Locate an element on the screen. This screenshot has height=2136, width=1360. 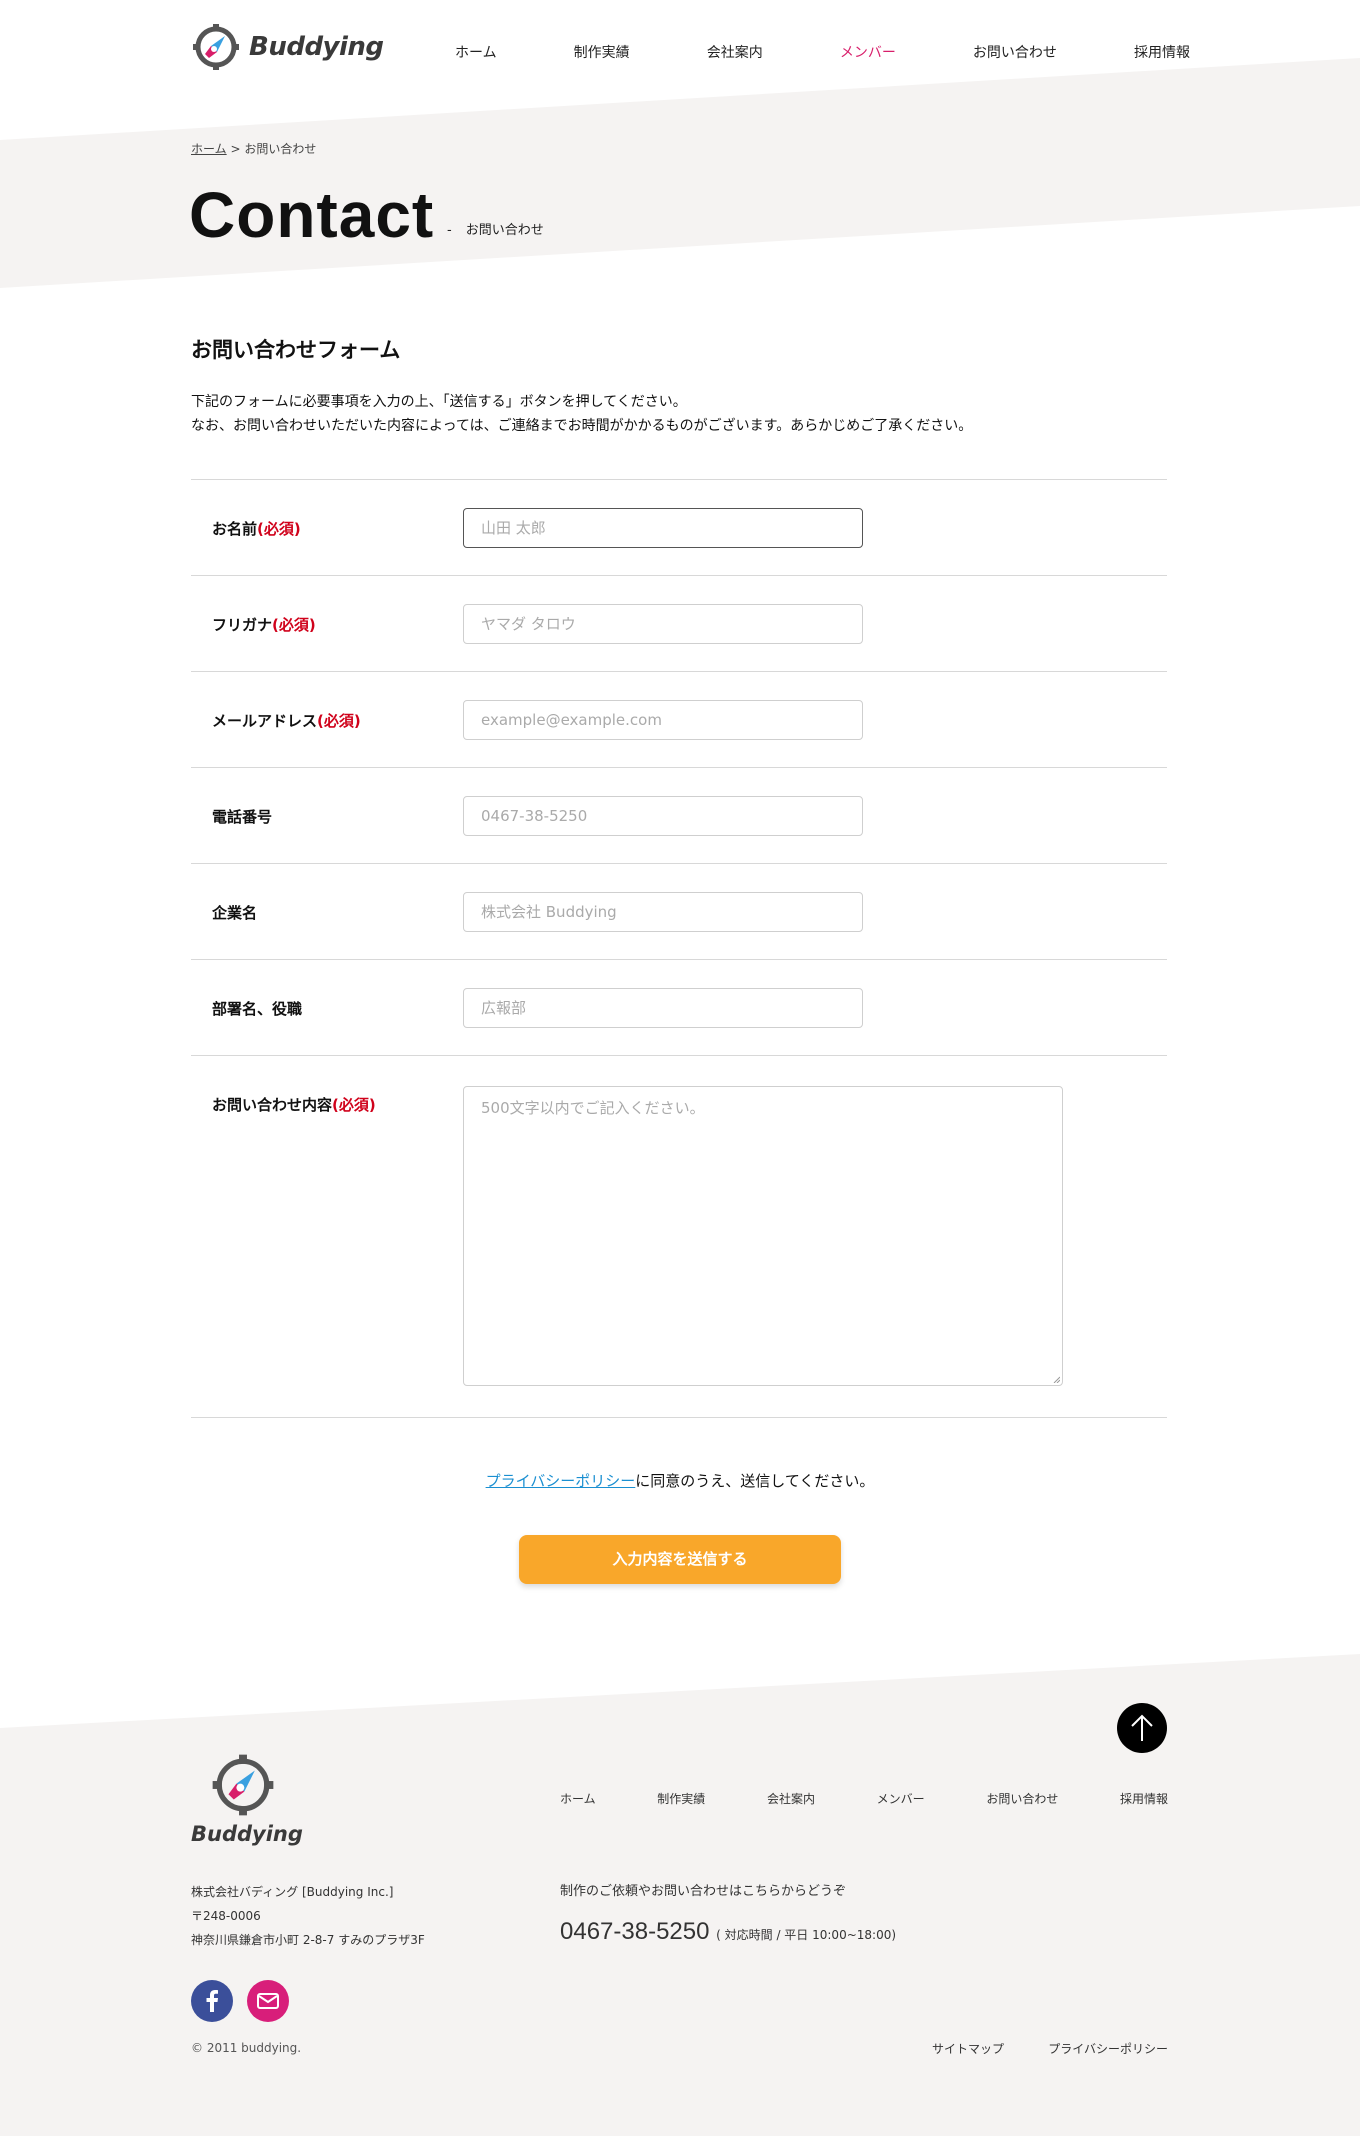
privacy-agreement-text: に同意のうえ、送信してください。 is located at coordinates (755, 1481).